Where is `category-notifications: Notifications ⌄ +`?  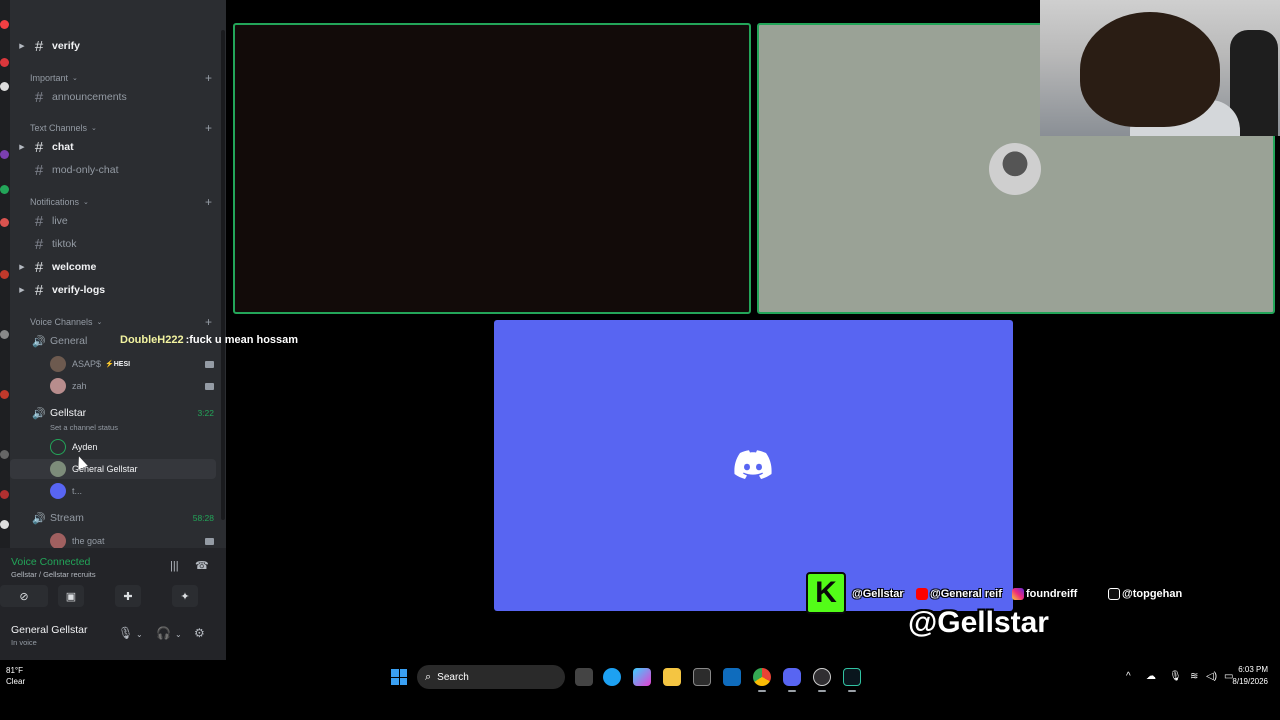
category-notifications: Notifications ⌄ + is located at coordinates (113, 202).